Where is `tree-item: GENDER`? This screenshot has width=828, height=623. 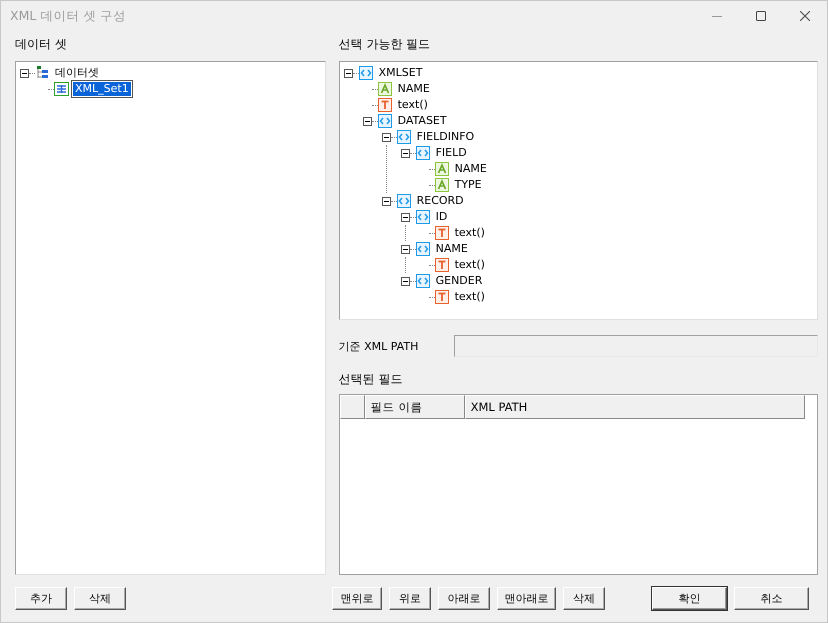
tree-item: GENDER is located at coordinates (459, 281).